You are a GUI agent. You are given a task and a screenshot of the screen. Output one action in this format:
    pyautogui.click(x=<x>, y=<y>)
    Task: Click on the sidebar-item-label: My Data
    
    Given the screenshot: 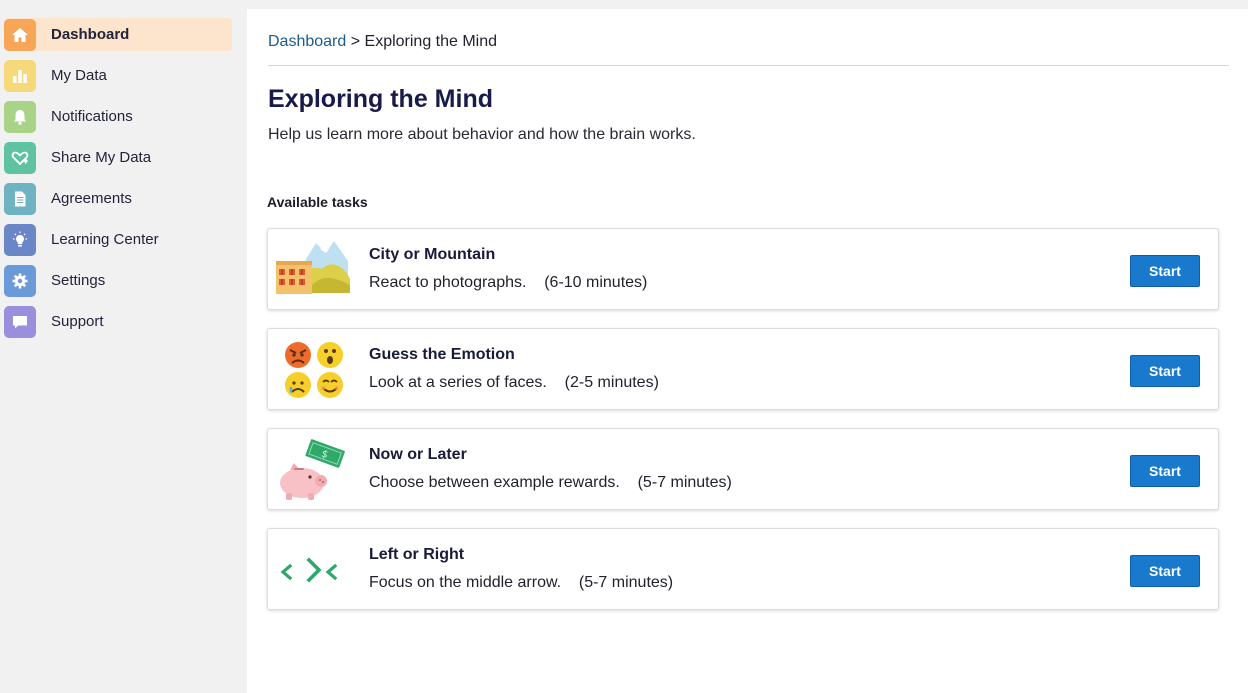 What is the action you would take?
    pyautogui.click(x=79, y=75)
    